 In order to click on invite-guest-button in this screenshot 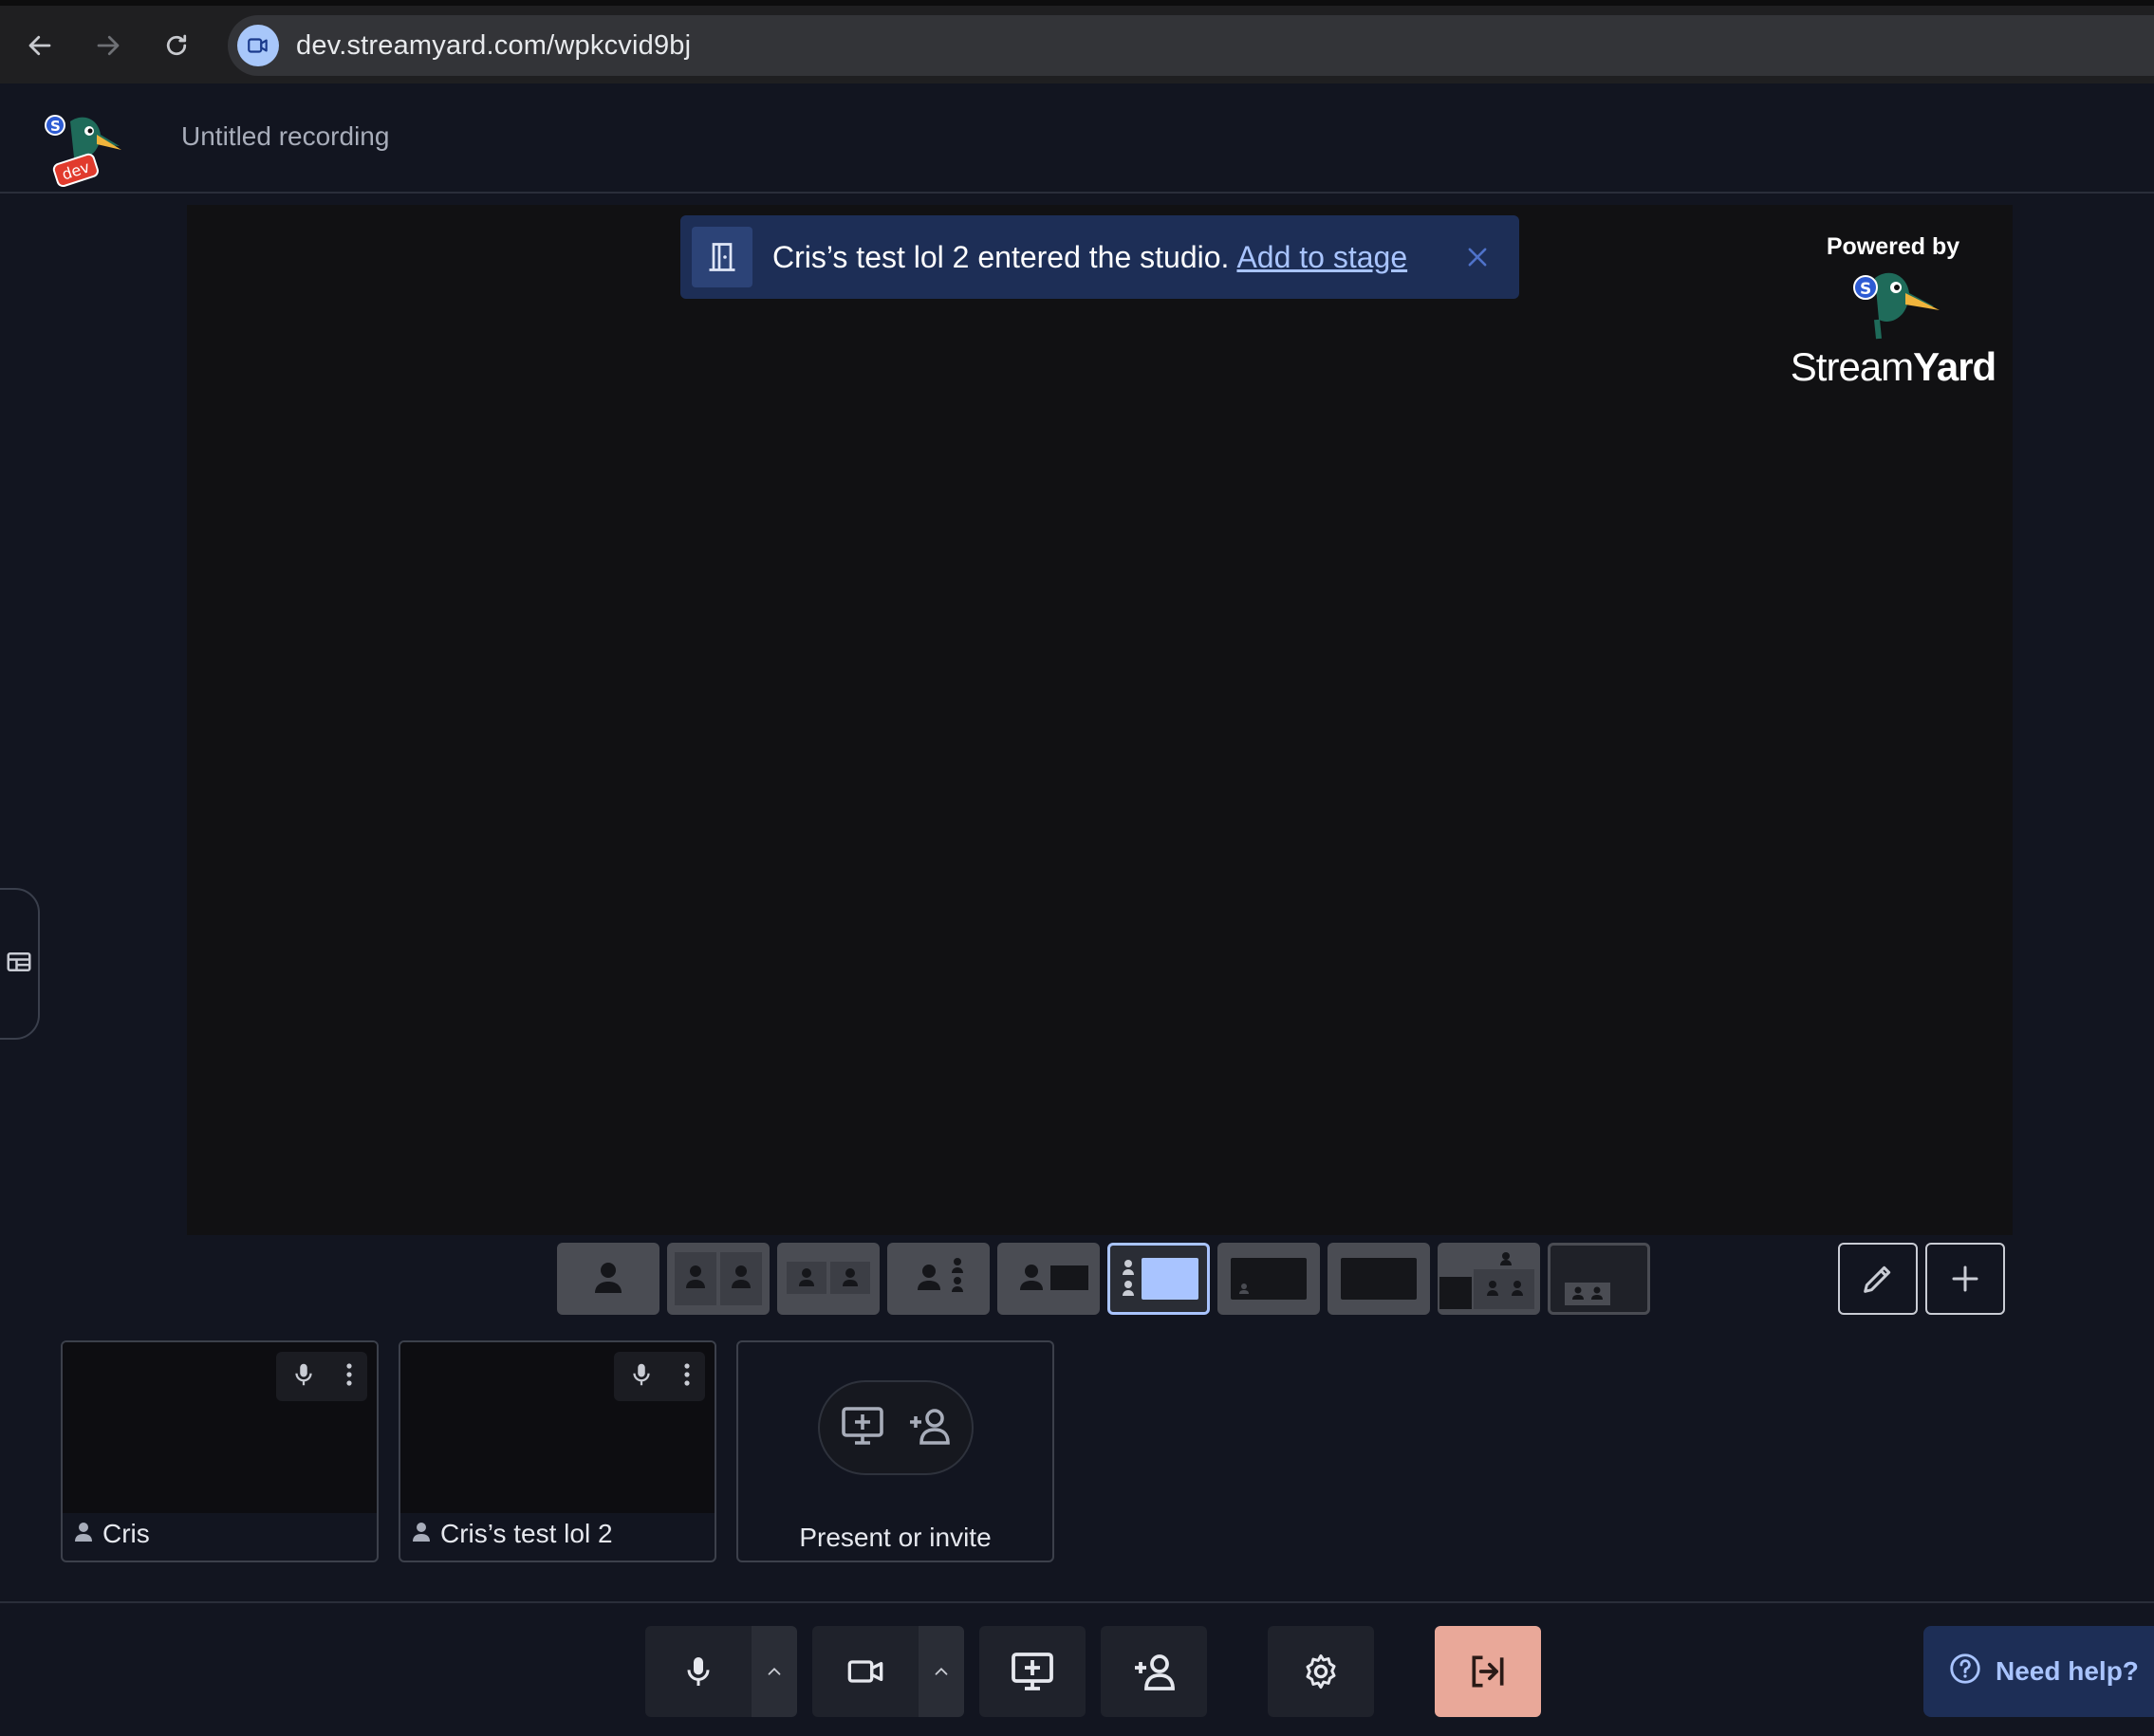, I will do `click(1154, 1671)`.